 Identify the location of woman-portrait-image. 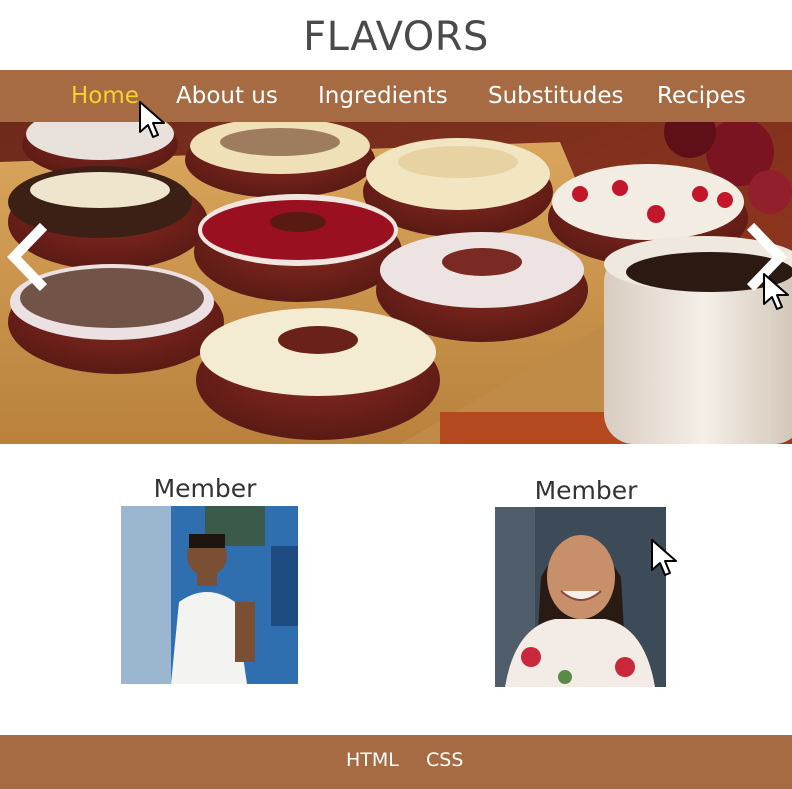
(580, 597).